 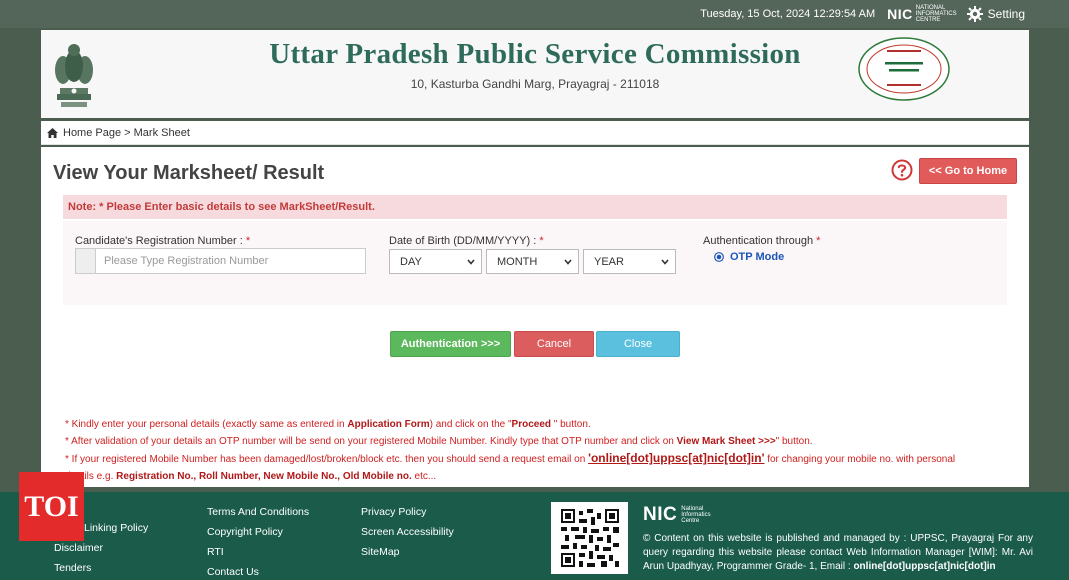 I want to click on dob-month-select: MONTH, so click(x=532, y=261).